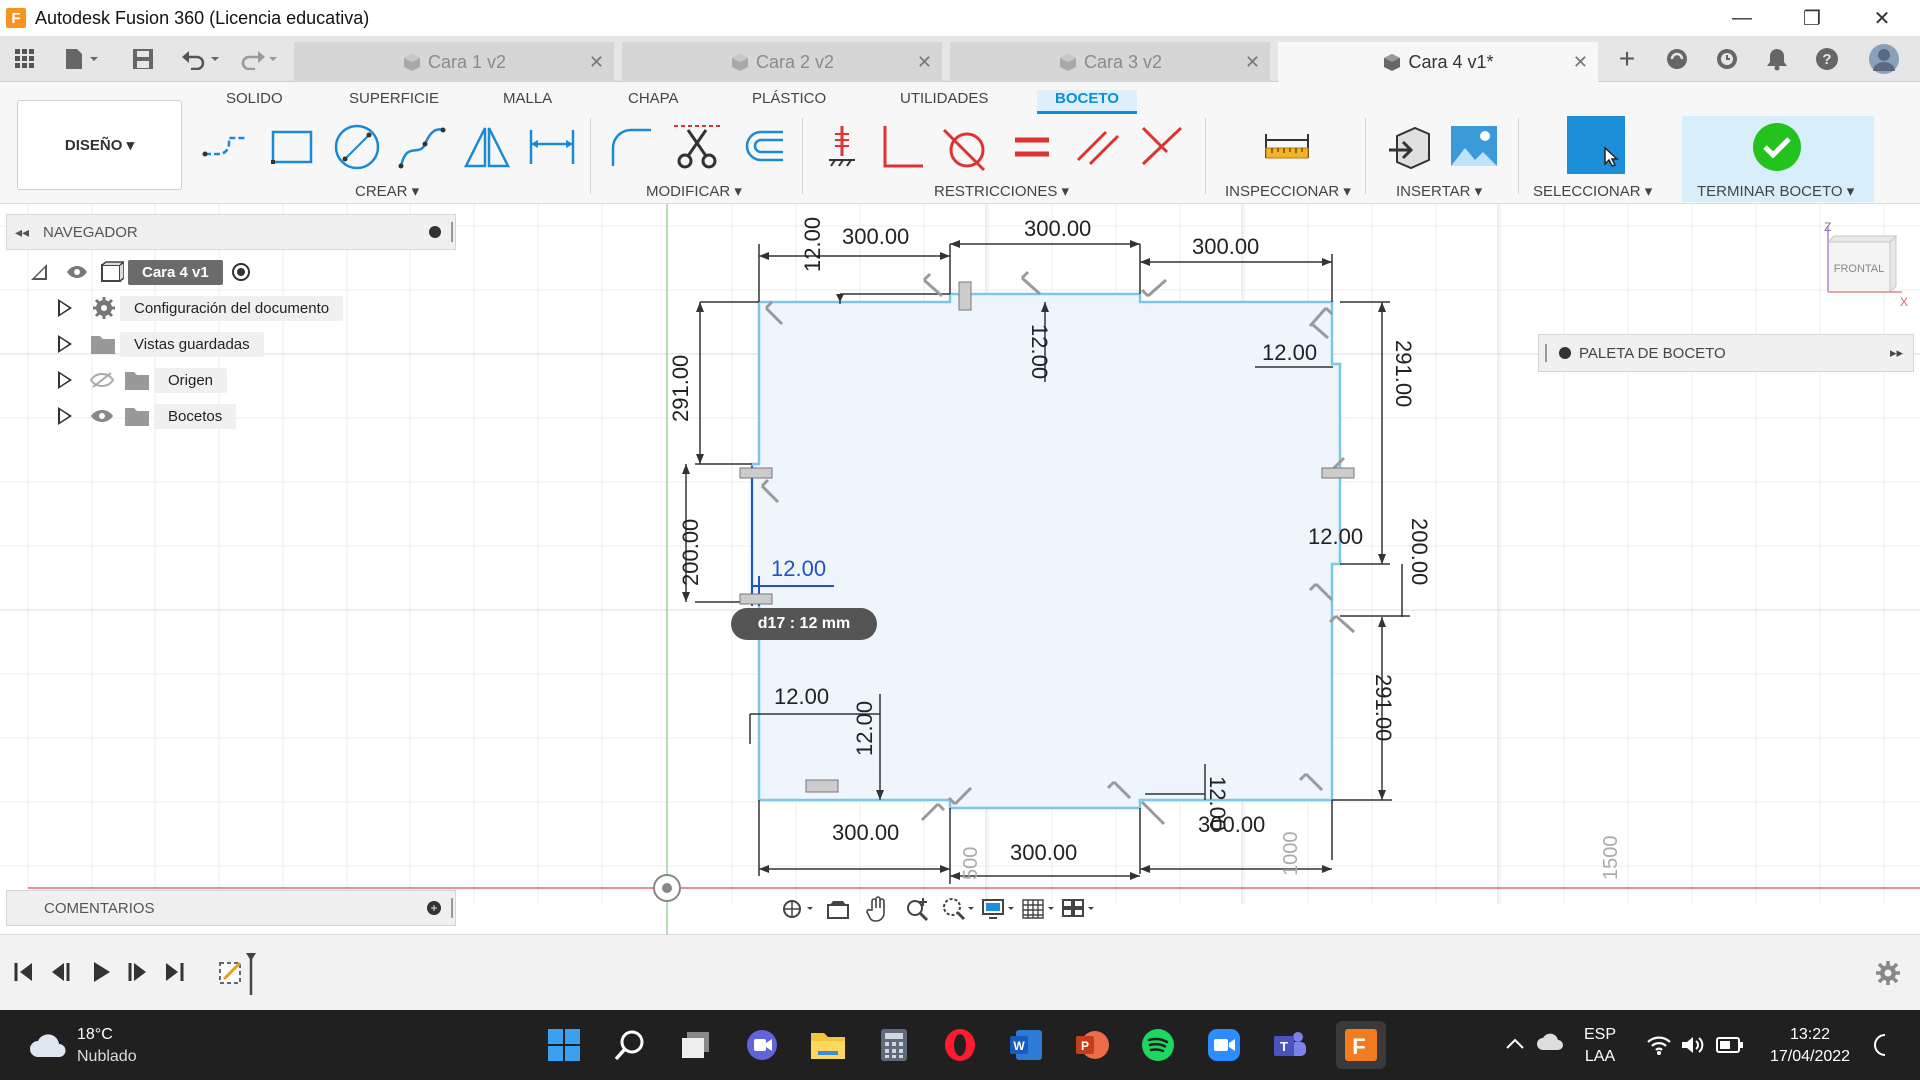  What do you see at coordinates (232, 308) in the screenshot?
I see `browser-item-label: Configuración del documento` at bounding box center [232, 308].